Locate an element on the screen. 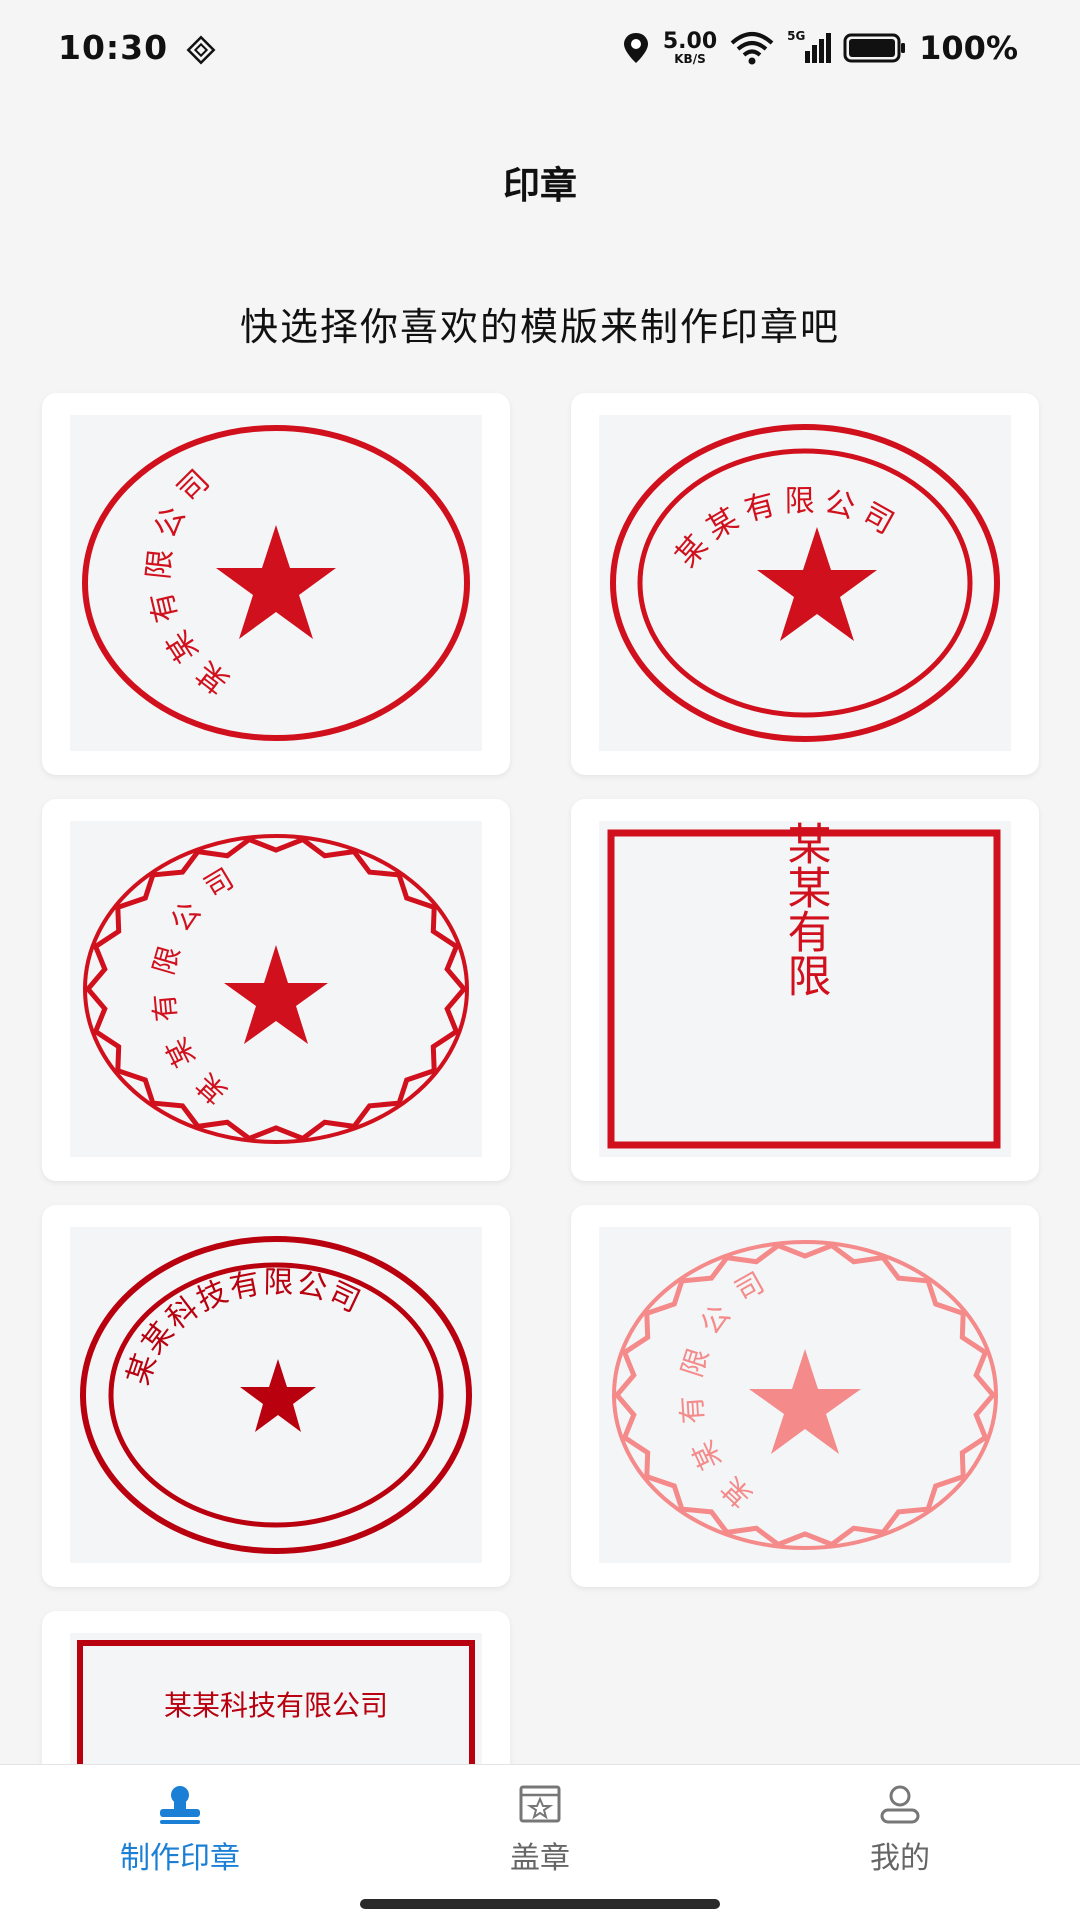  rectangle-stamp-icon: 某某科技有限公司 is located at coordinates (276, 1702).